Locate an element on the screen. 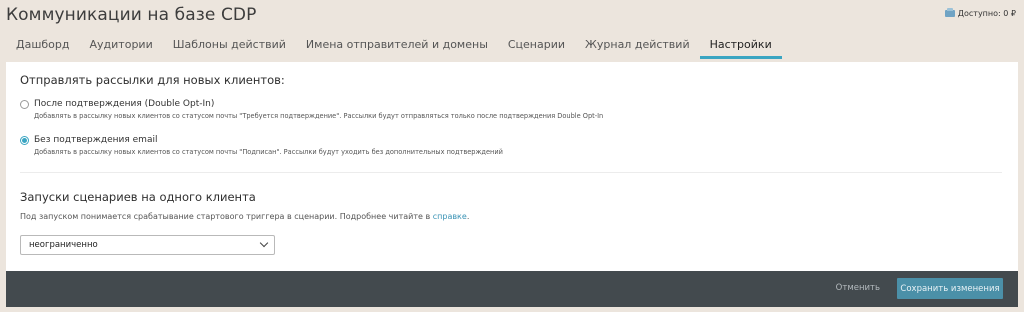  tab-dashboard: Дашборд is located at coordinates (43, 46).